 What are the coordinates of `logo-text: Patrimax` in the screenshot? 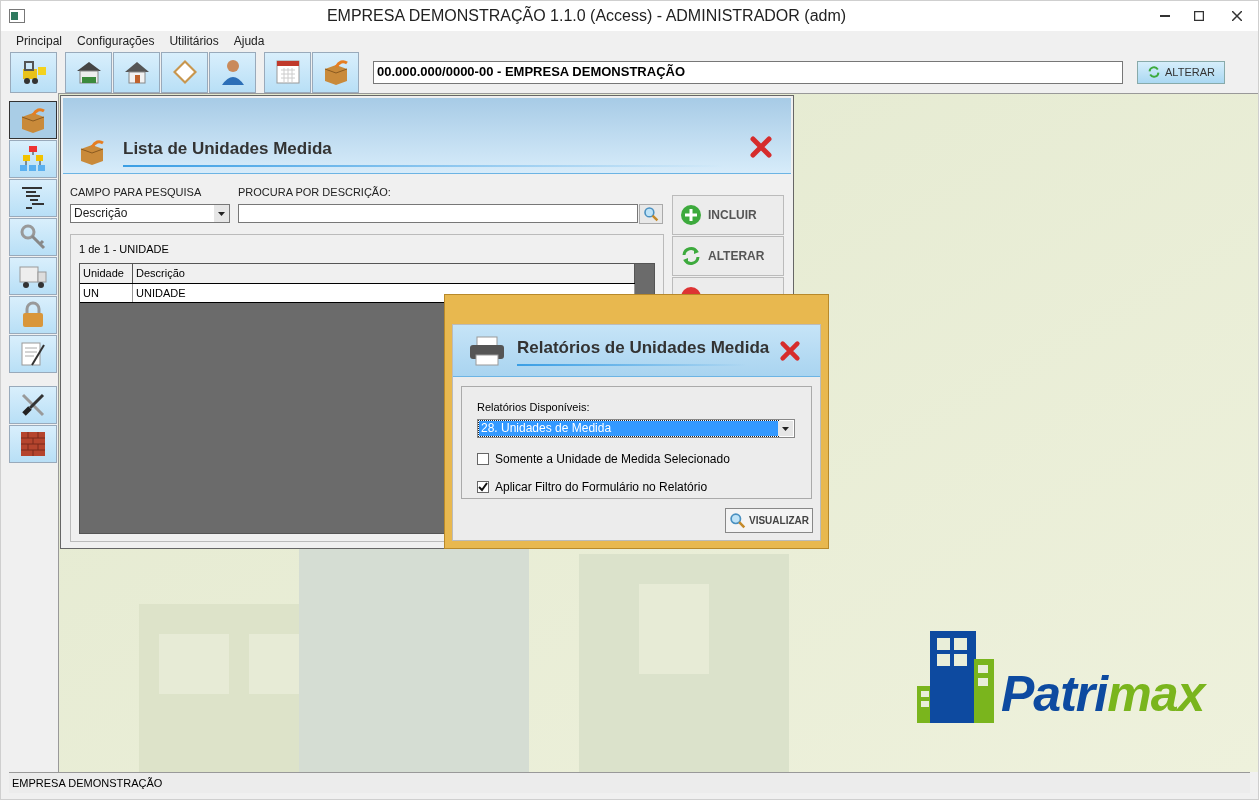 It's located at (1103, 694).